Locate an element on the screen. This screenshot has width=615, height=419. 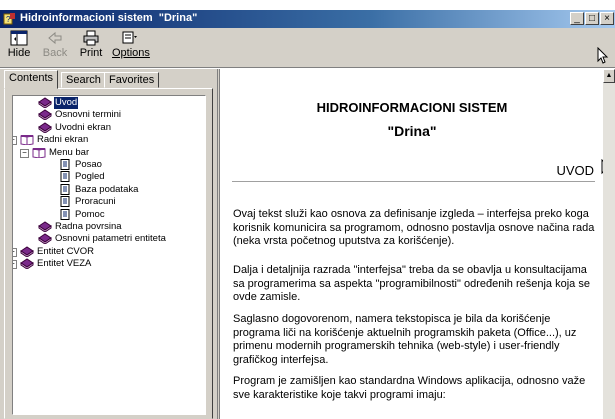
tree-item-label: Pomoc is located at coordinates (90, 214).